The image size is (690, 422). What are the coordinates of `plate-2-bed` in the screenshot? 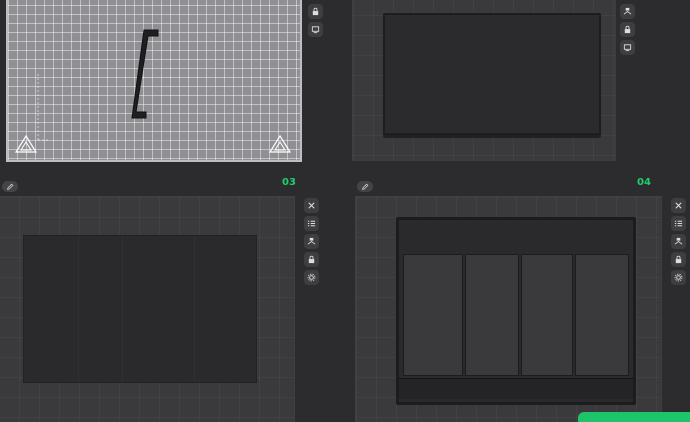 It's located at (484, 80).